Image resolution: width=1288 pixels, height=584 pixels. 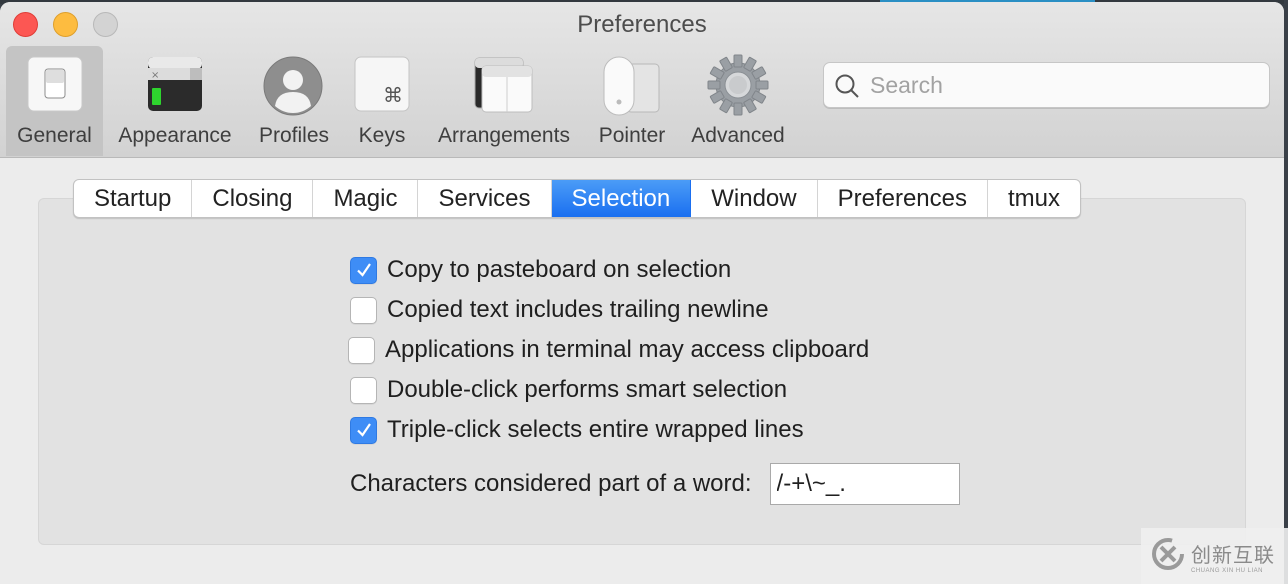 What do you see at coordinates (632, 88) in the screenshot?
I see `mouse-pointer-icon` at bounding box center [632, 88].